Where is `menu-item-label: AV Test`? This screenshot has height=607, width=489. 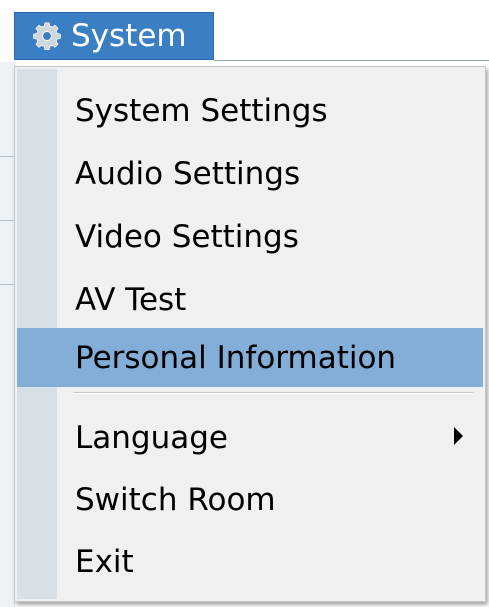
menu-item-label: AV Test is located at coordinates (131, 299).